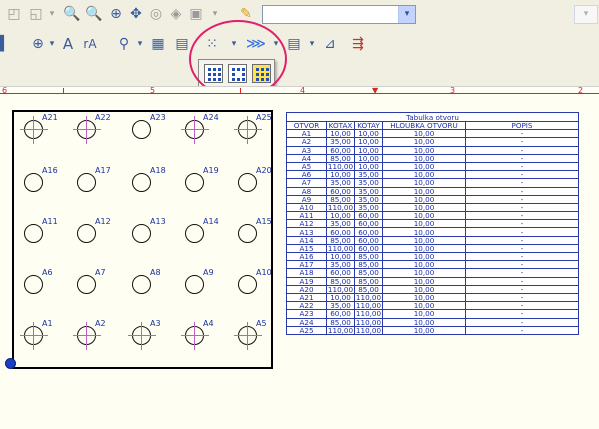 The width and height of the screenshot is (599, 429). Describe the element at coordinates (94, 179) in the screenshot. I see `hole-marker: A17` at that location.